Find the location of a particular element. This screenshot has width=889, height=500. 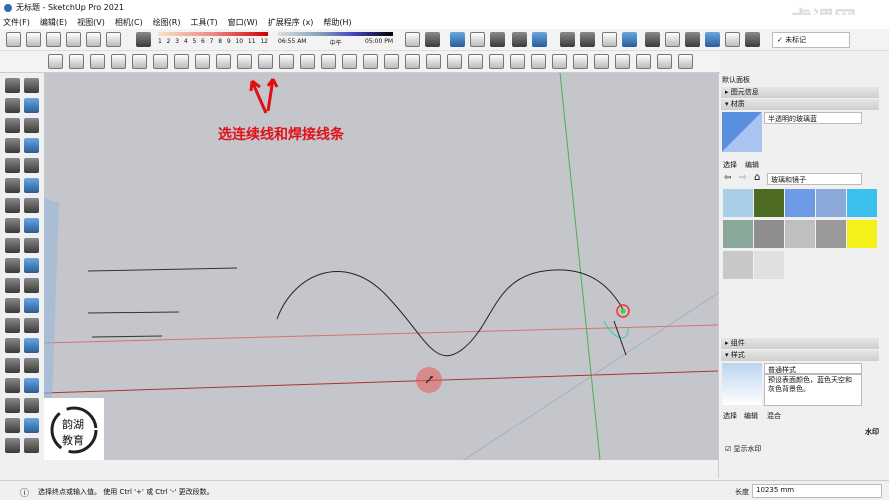

tag-select: ✓ 未标记 is located at coordinates (811, 40).